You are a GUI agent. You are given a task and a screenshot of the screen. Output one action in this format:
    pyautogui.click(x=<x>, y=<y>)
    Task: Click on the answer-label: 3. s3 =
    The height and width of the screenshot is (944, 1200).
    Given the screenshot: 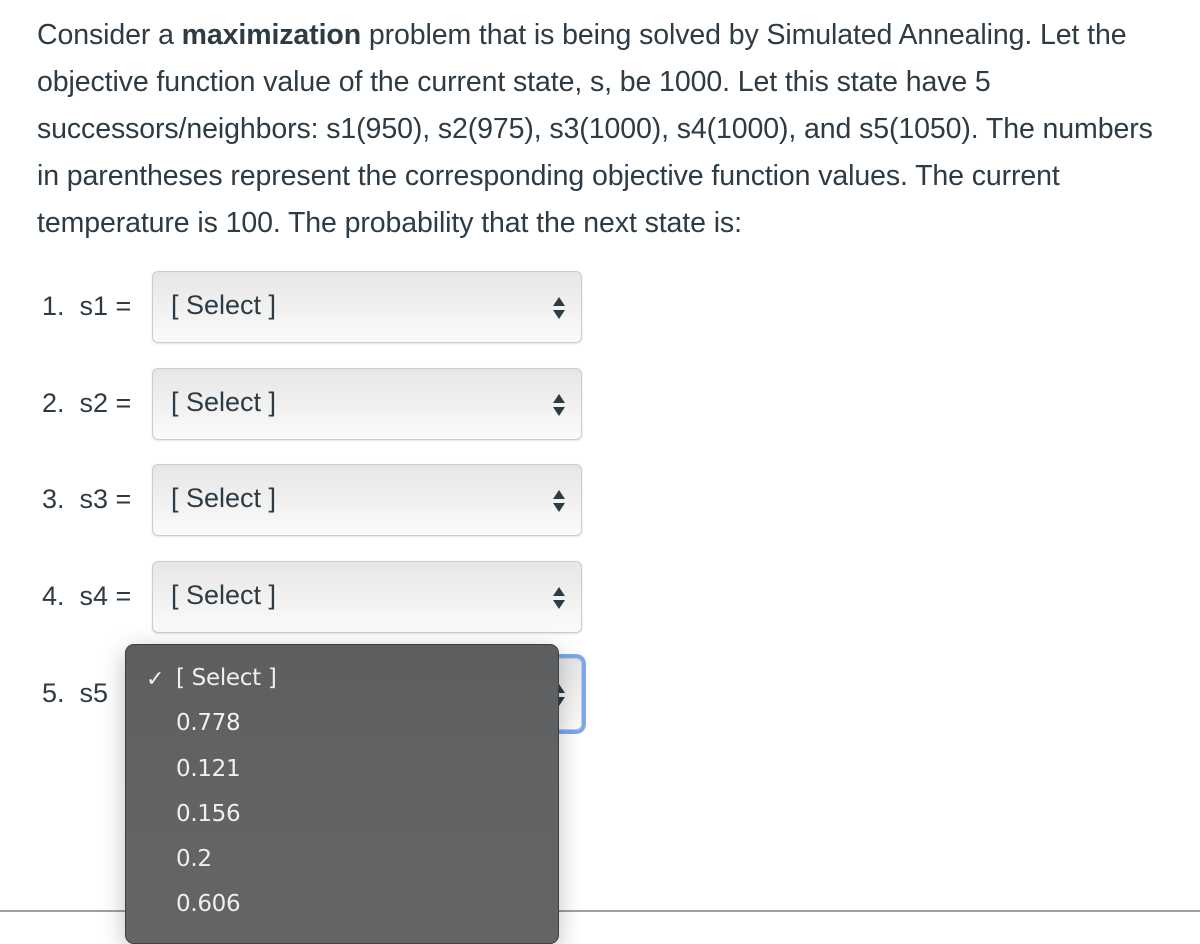 What is the action you would take?
    pyautogui.click(x=87, y=499)
    